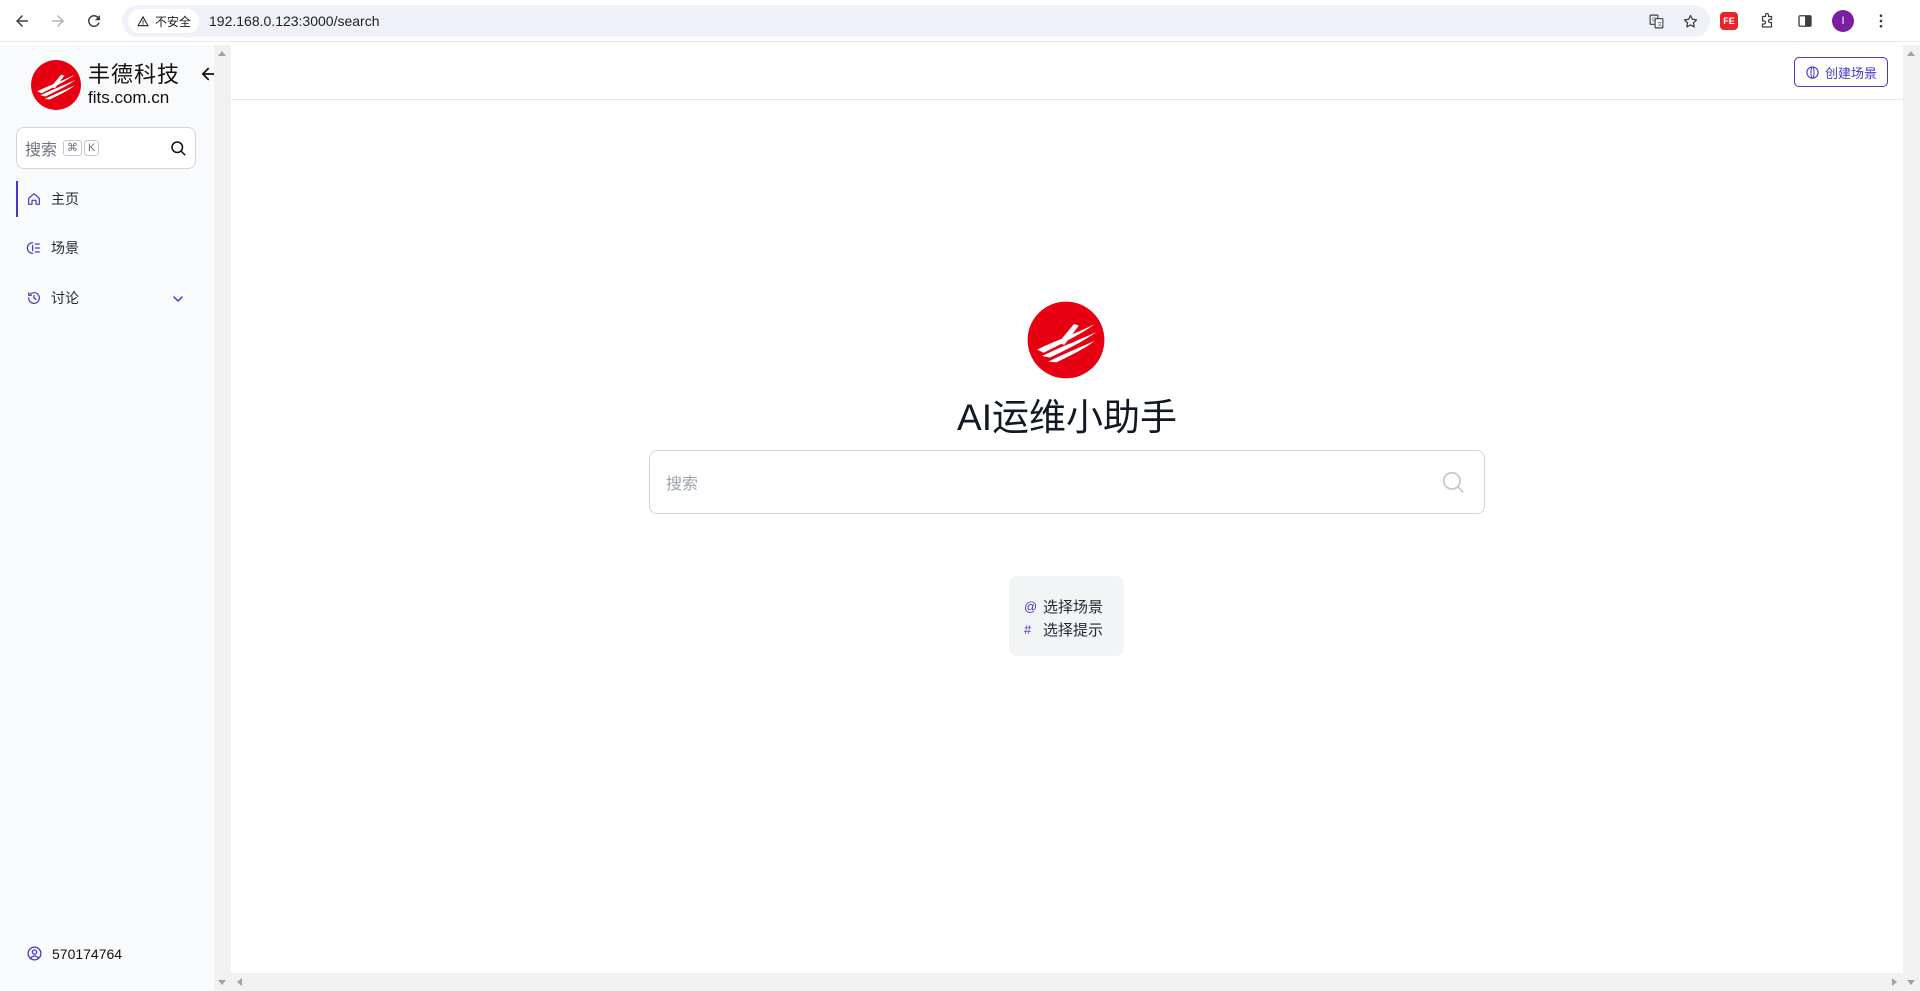 The width and height of the screenshot is (1920, 991). What do you see at coordinates (56, 85) in the screenshot?
I see `brand-logo-icon` at bounding box center [56, 85].